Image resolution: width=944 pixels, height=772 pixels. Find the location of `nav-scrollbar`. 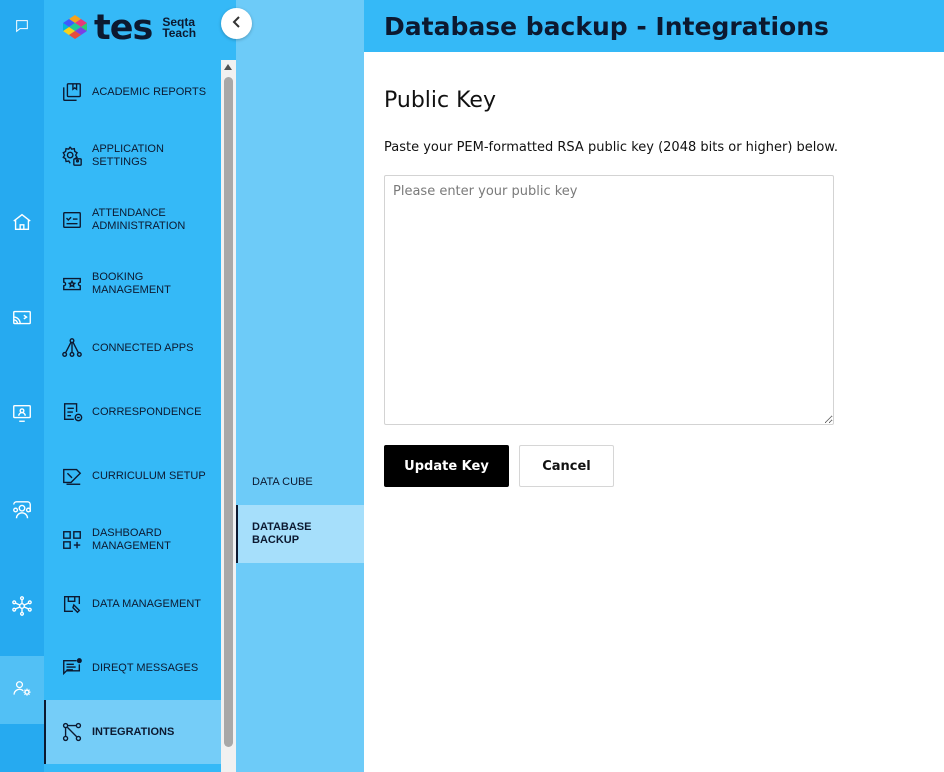

nav-scrollbar is located at coordinates (228, 416).